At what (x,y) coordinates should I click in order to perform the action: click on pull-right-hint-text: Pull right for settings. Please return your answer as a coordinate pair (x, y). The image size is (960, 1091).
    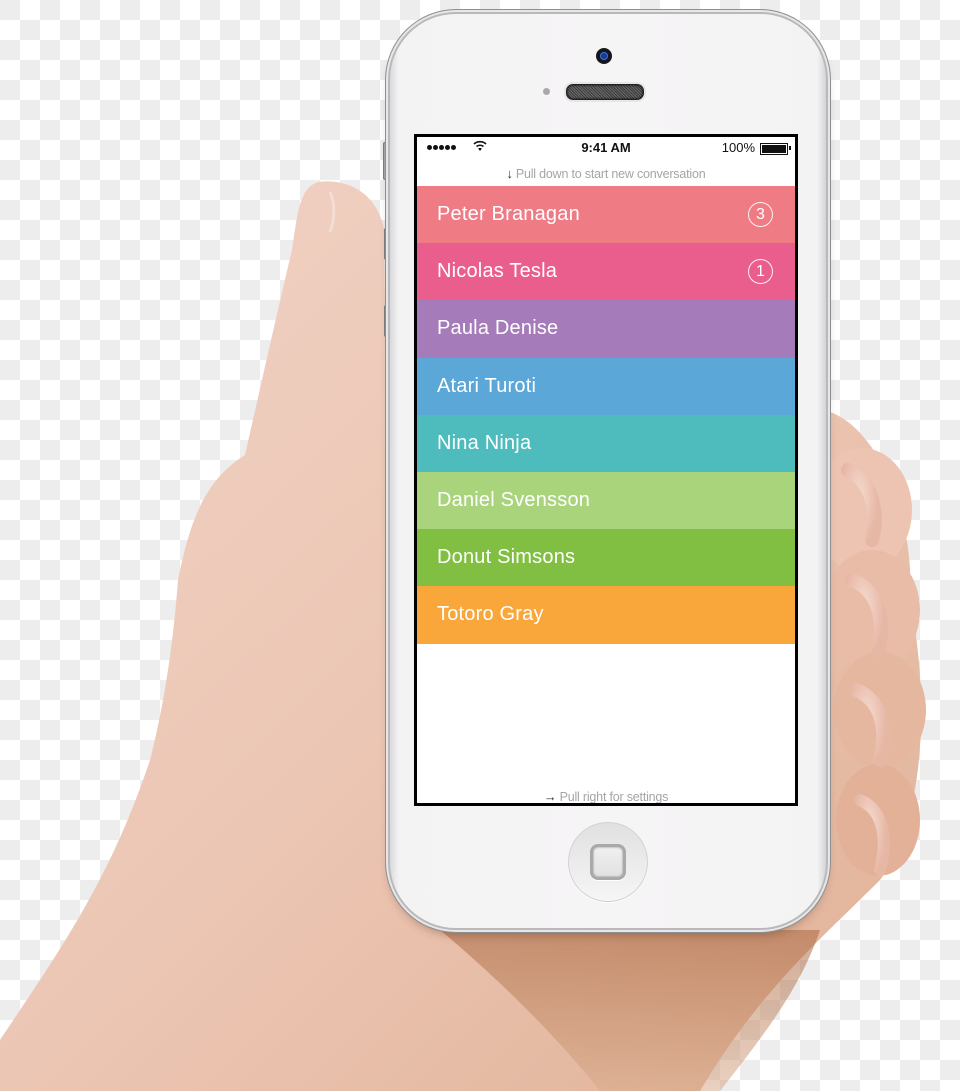
    Looking at the image, I should click on (614, 797).